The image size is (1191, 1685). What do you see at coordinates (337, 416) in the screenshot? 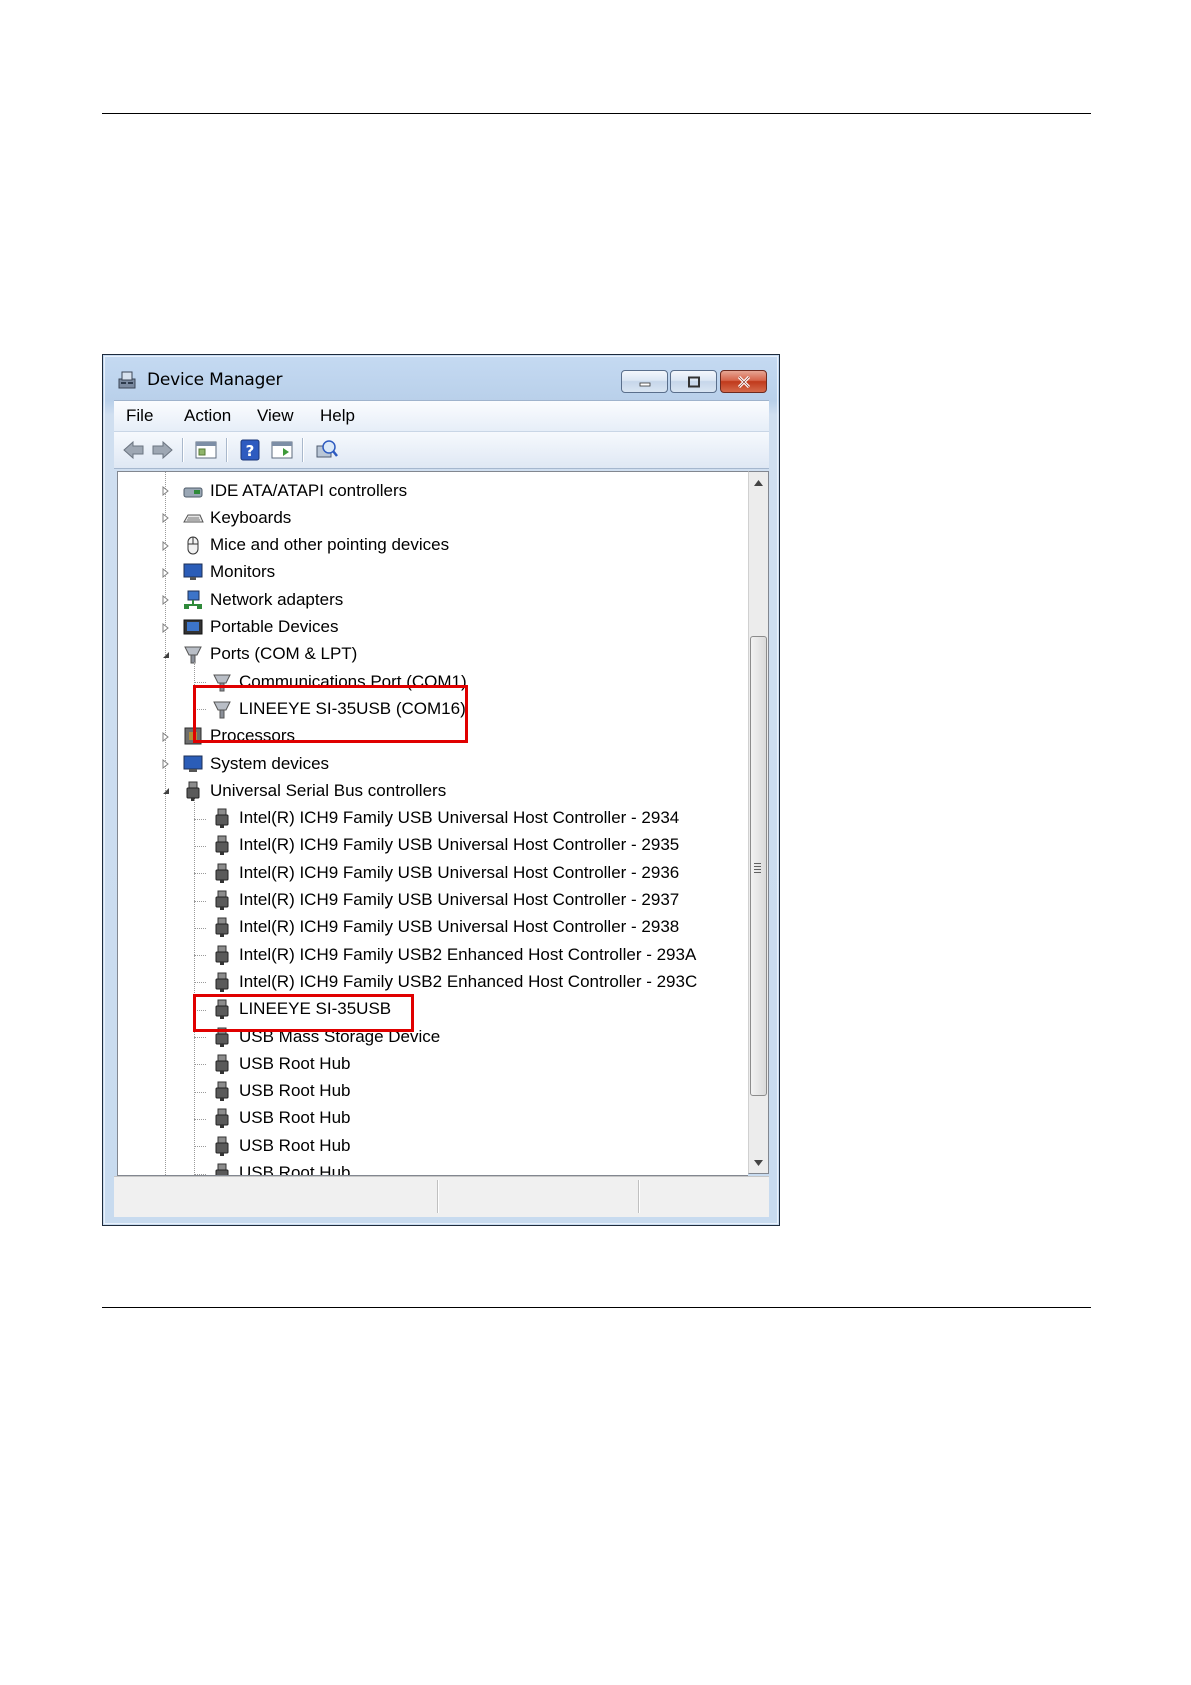
I see `menu-help: Help` at bounding box center [337, 416].